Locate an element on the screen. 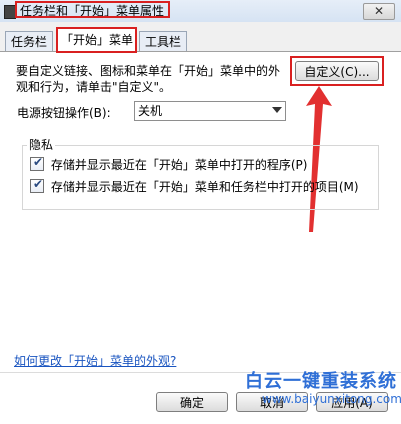  title-annotation-box is located at coordinates (92, 9).